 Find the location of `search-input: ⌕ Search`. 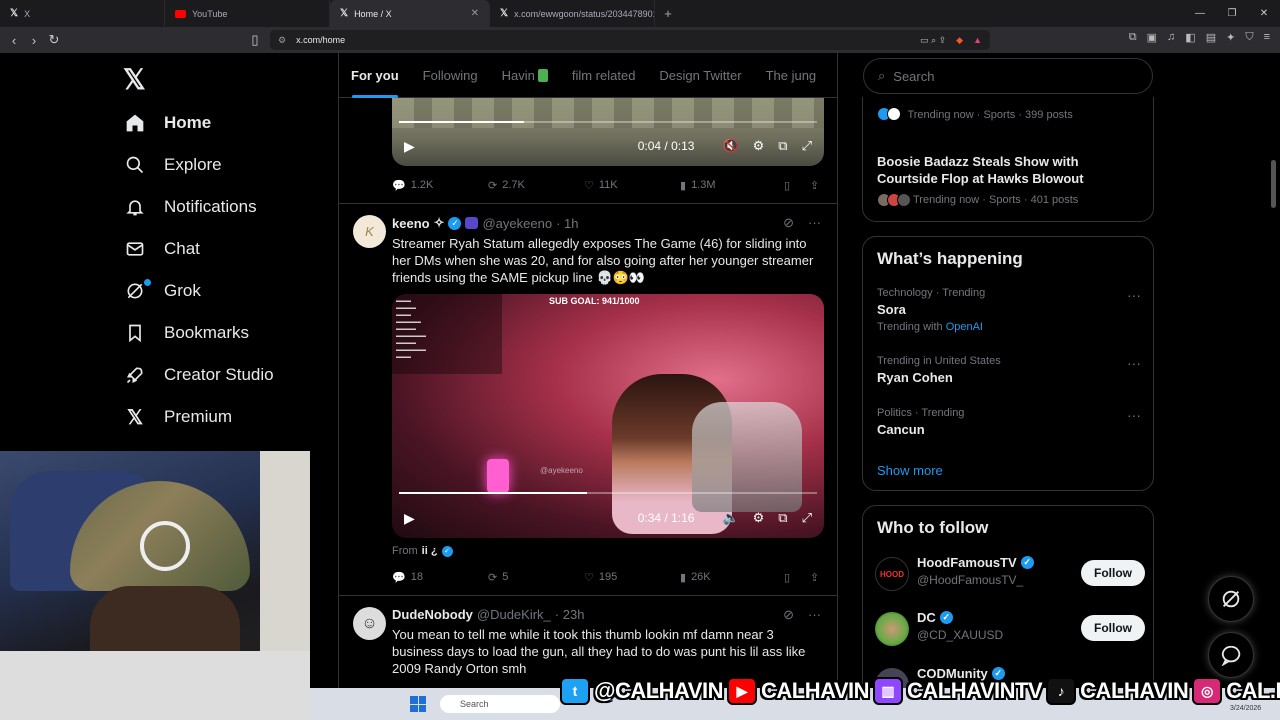

search-input: ⌕ Search is located at coordinates (1008, 76).